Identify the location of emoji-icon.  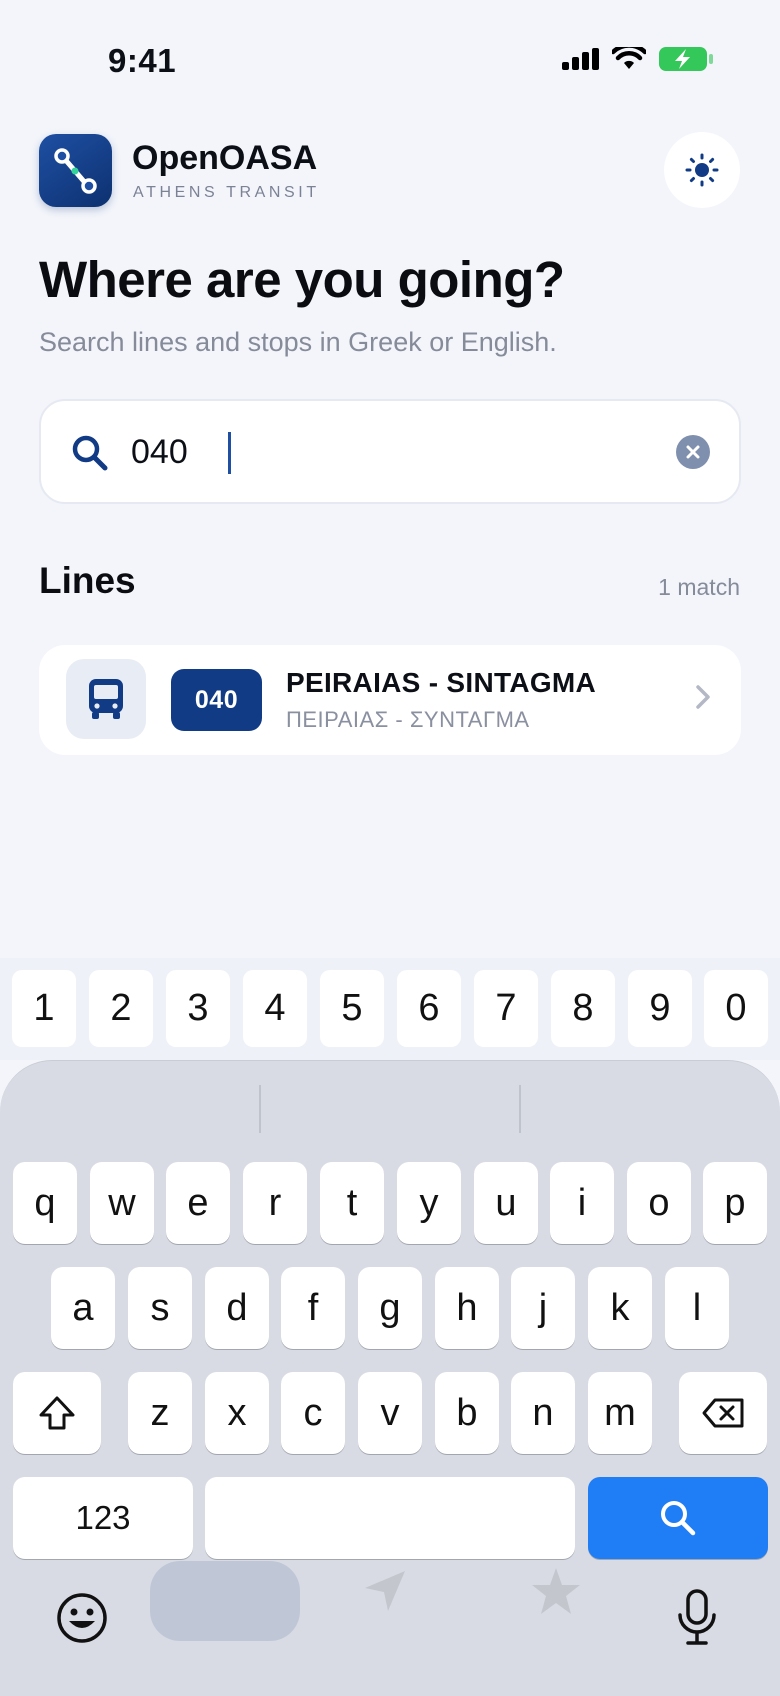
(82, 1618).